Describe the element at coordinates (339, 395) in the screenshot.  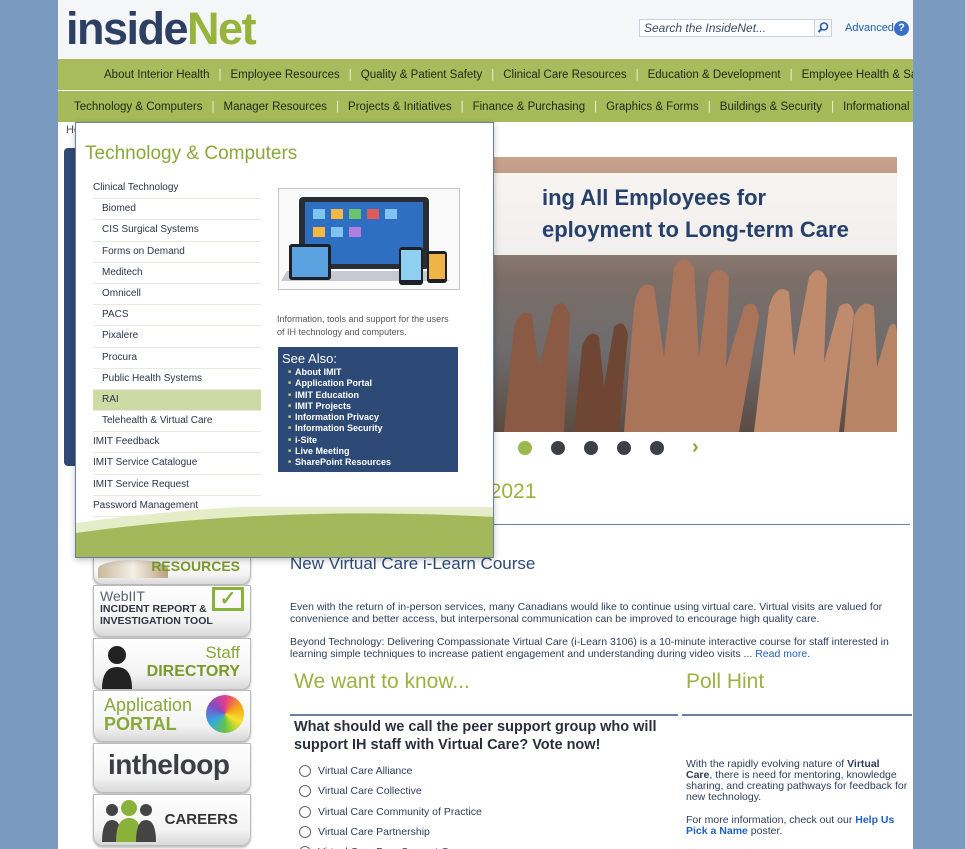
I see `see-also-link: IMIT Education` at that location.